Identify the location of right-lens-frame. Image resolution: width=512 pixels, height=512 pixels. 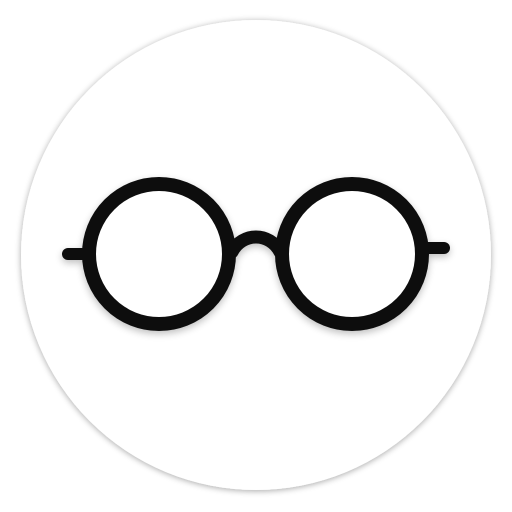
(352, 254).